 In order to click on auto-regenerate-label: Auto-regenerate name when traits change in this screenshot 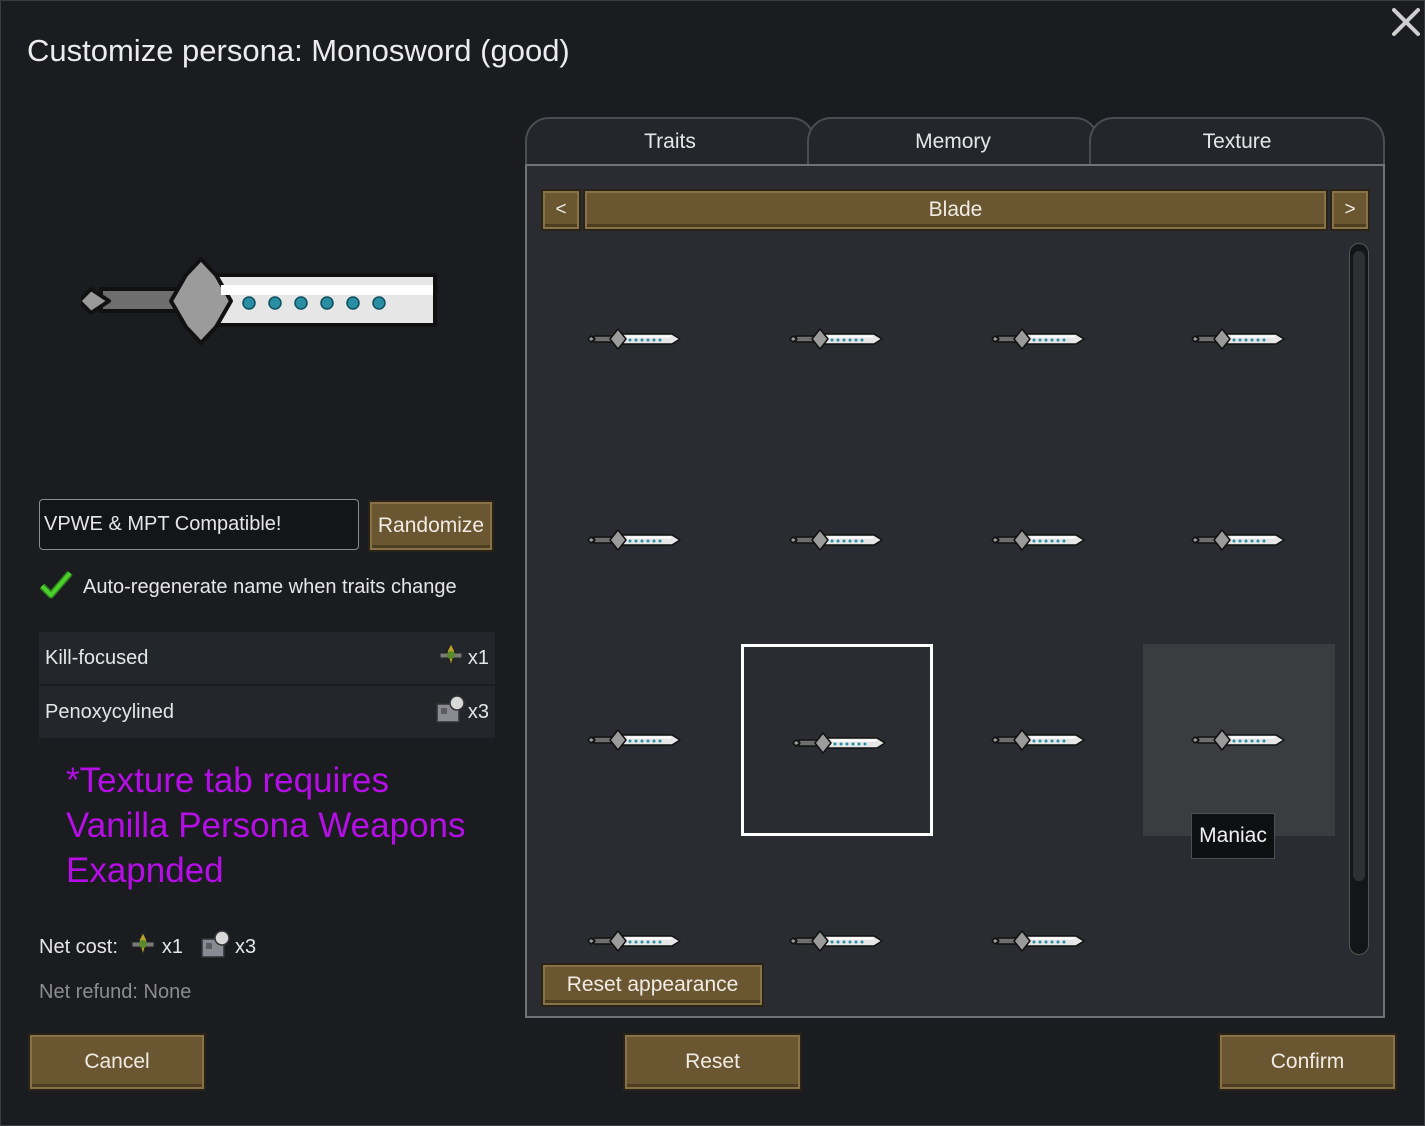, I will do `click(270, 586)`.